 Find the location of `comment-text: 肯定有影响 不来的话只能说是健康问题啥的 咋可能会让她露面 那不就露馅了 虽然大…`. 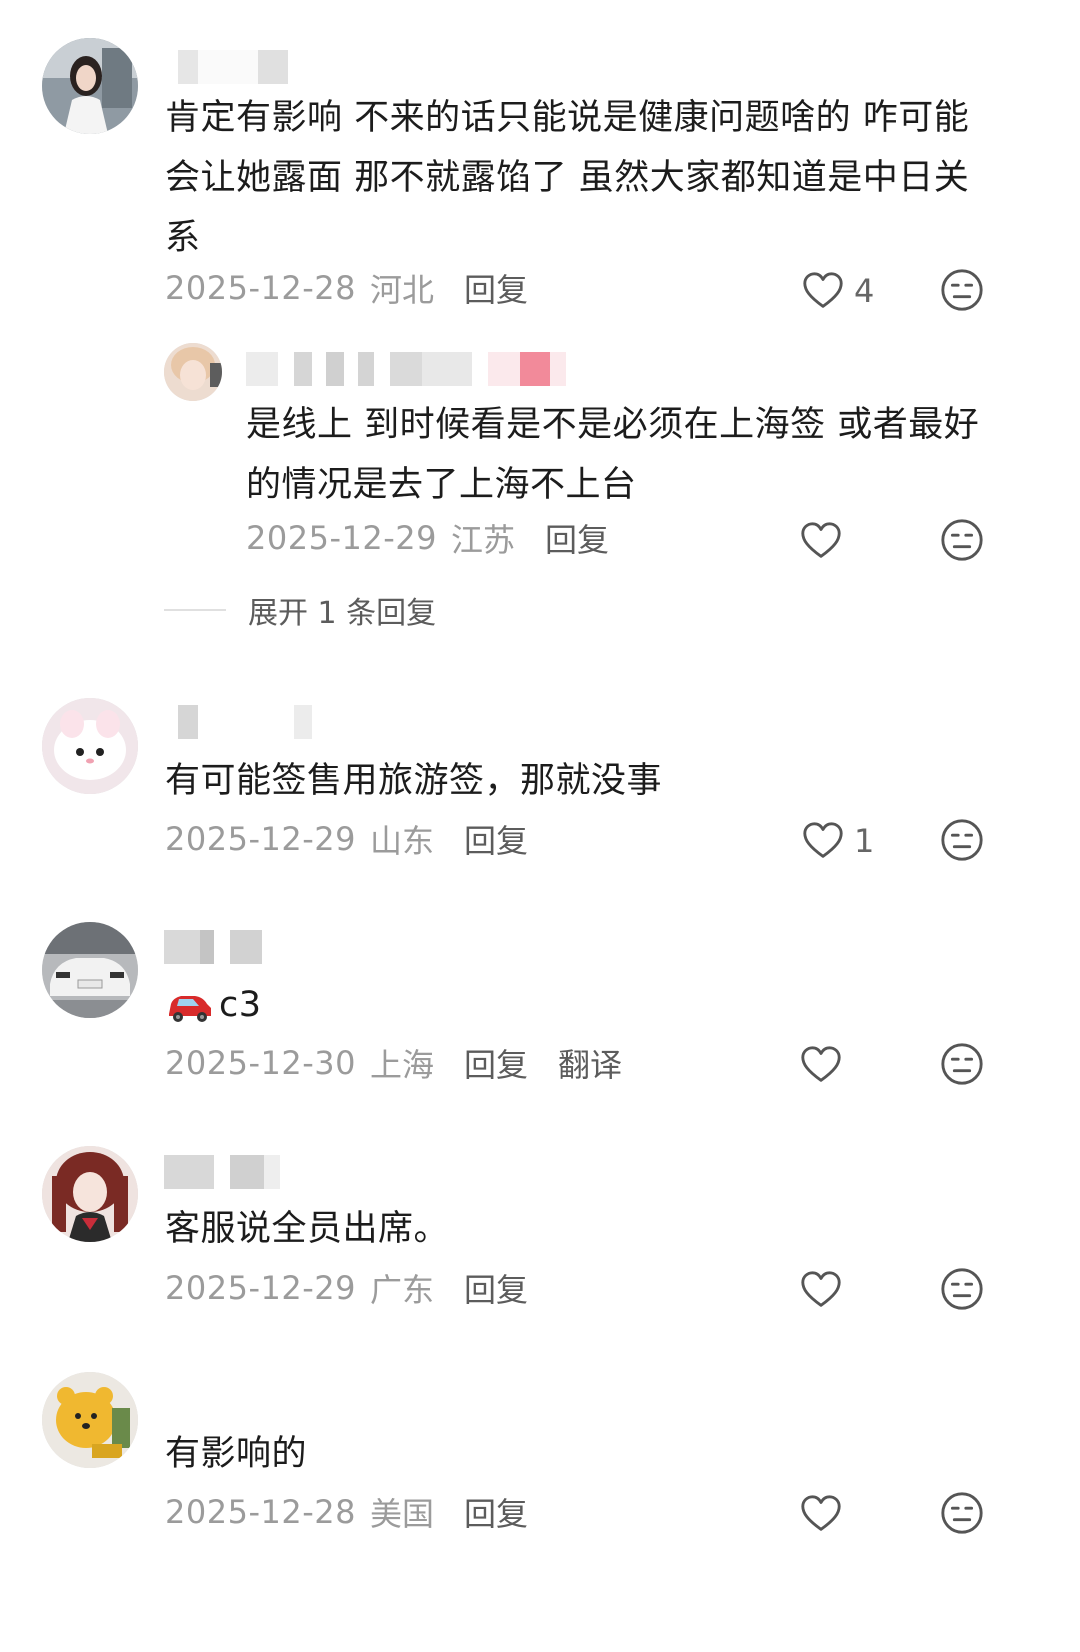

comment-text: 肯定有影响 不来的话只能说是健康问题啥的 咋可能会让她露面 那不就露馅了 虽然大… is located at coordinates (567, 178).